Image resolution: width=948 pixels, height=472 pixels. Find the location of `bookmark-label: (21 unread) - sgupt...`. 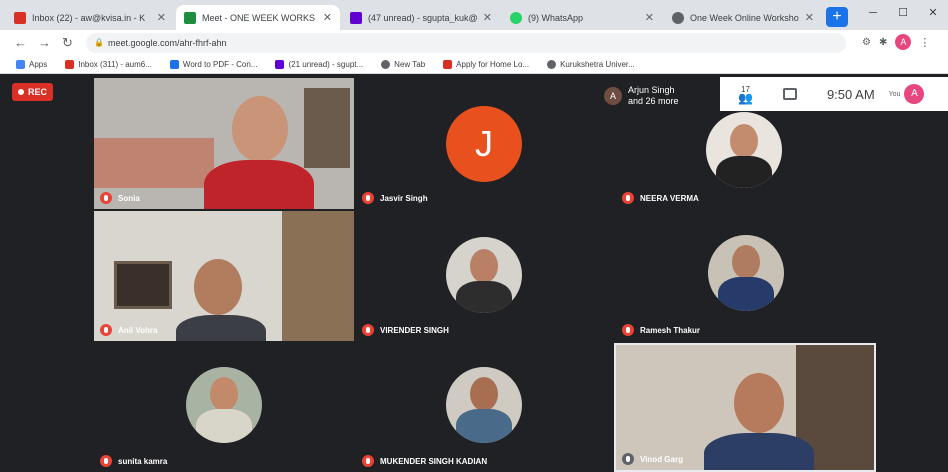

bookmark-label: (21 unread) - sgupt... is located at coordinates (326, 64).